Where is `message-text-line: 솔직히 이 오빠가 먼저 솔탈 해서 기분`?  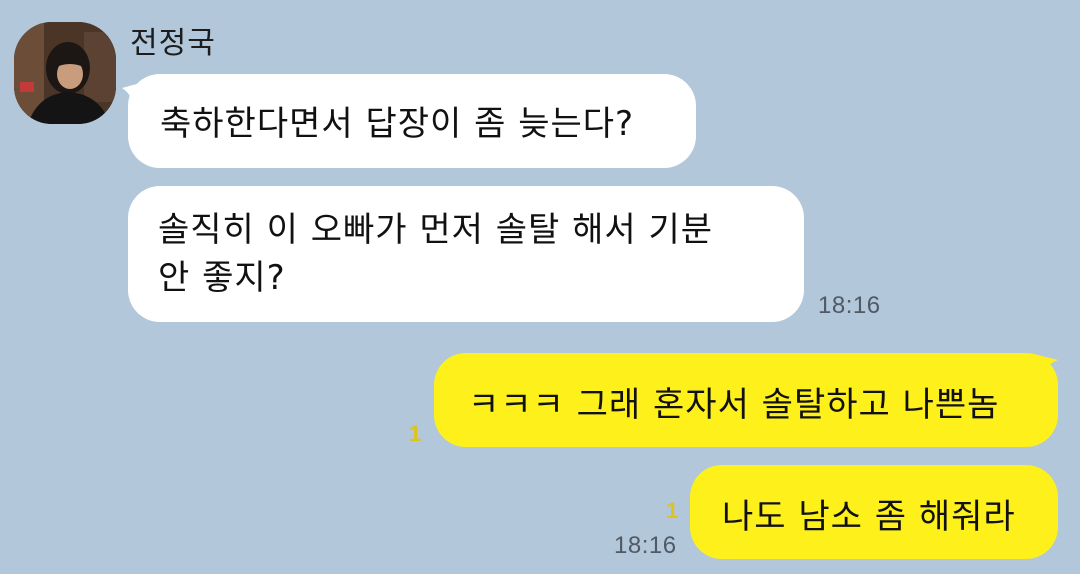
message-text-line: 솔직히 이 오빠가 먼저 솔탈 해서 기분 is located at coordinates (436, 230).